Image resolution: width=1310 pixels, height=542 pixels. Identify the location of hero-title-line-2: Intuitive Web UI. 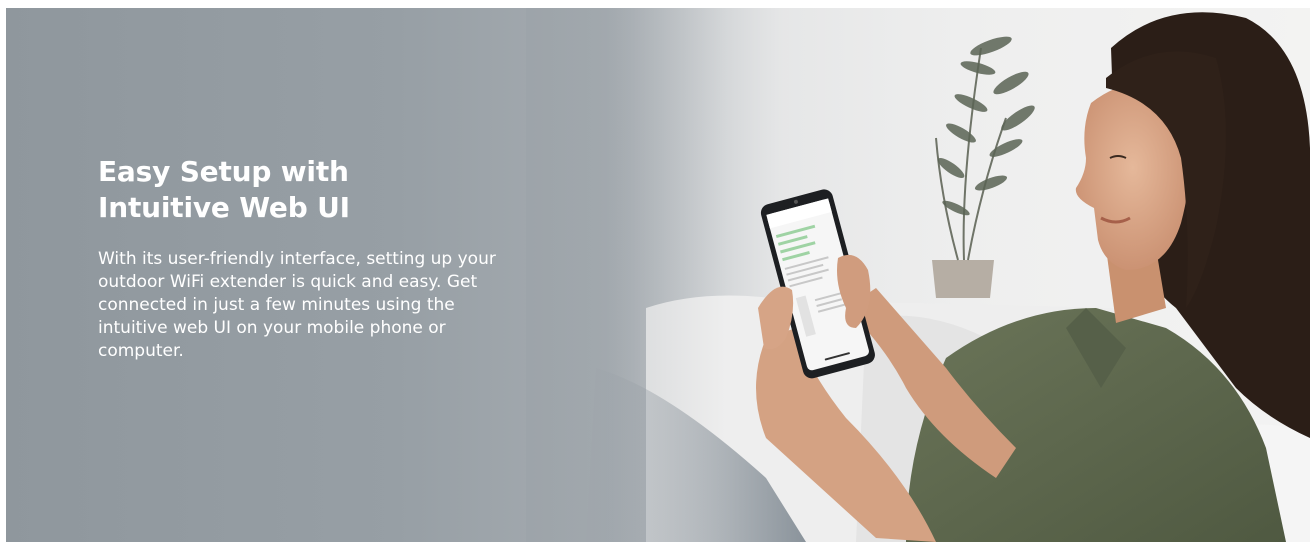
(224, 207).